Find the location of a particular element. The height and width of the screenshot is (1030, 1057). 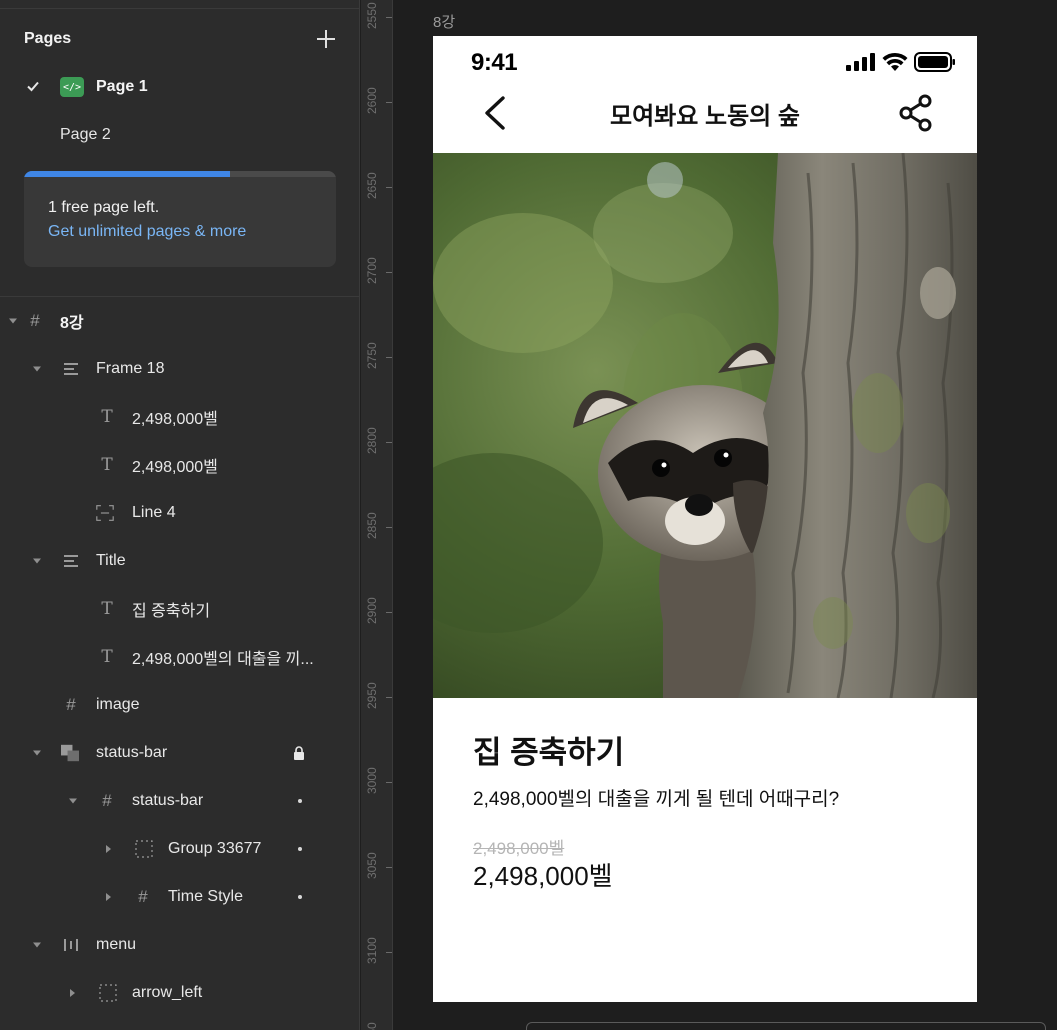

ruler-label: 3100 is located at coordinates (372, 950).